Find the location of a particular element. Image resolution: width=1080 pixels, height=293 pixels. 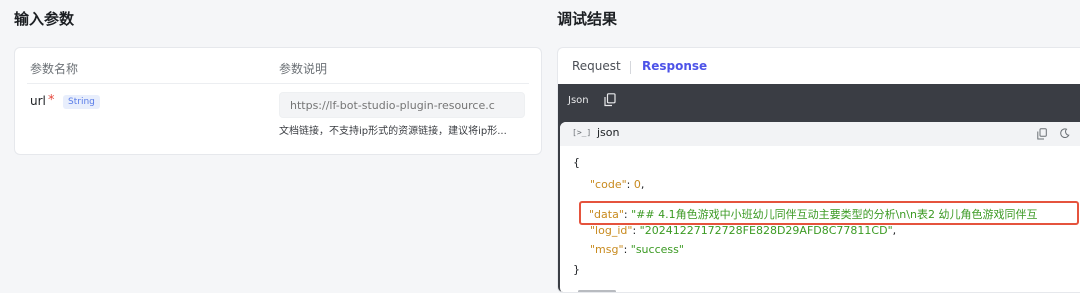

format-label: Json is located at coordinates (578, 100).